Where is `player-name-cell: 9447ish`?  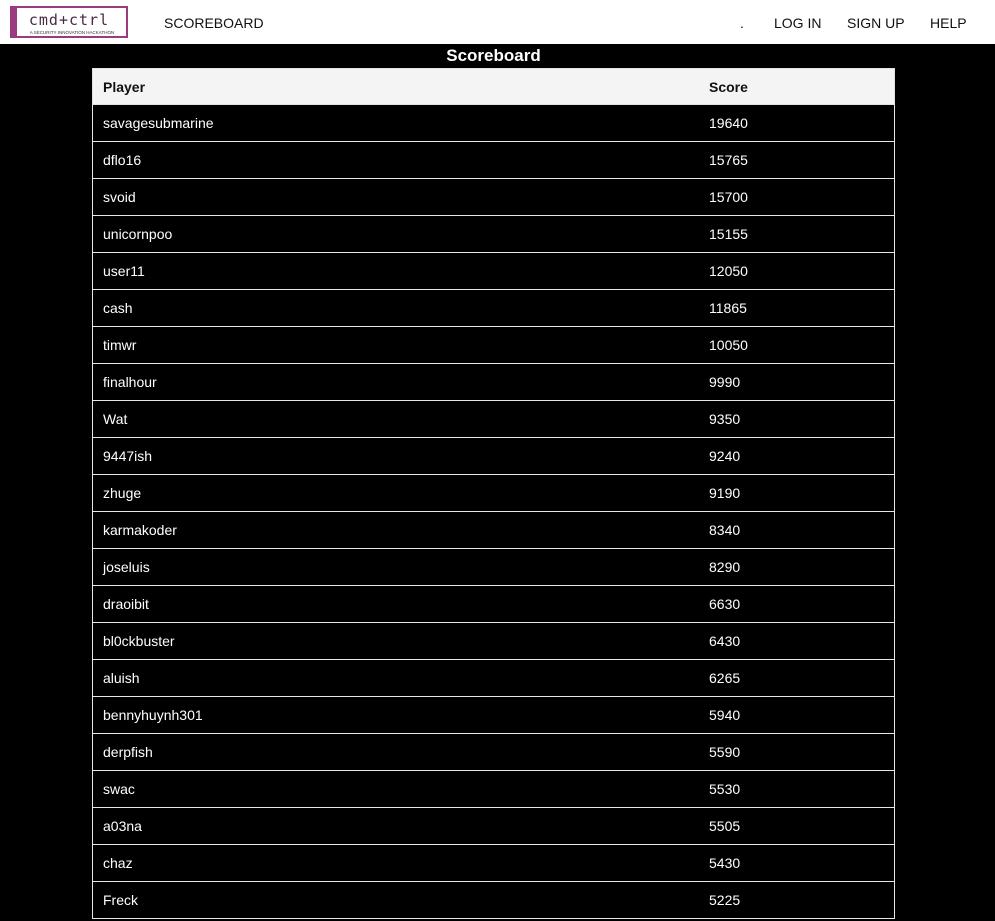 player-name-cell: 9447ish is located at coordinates (128, 456).